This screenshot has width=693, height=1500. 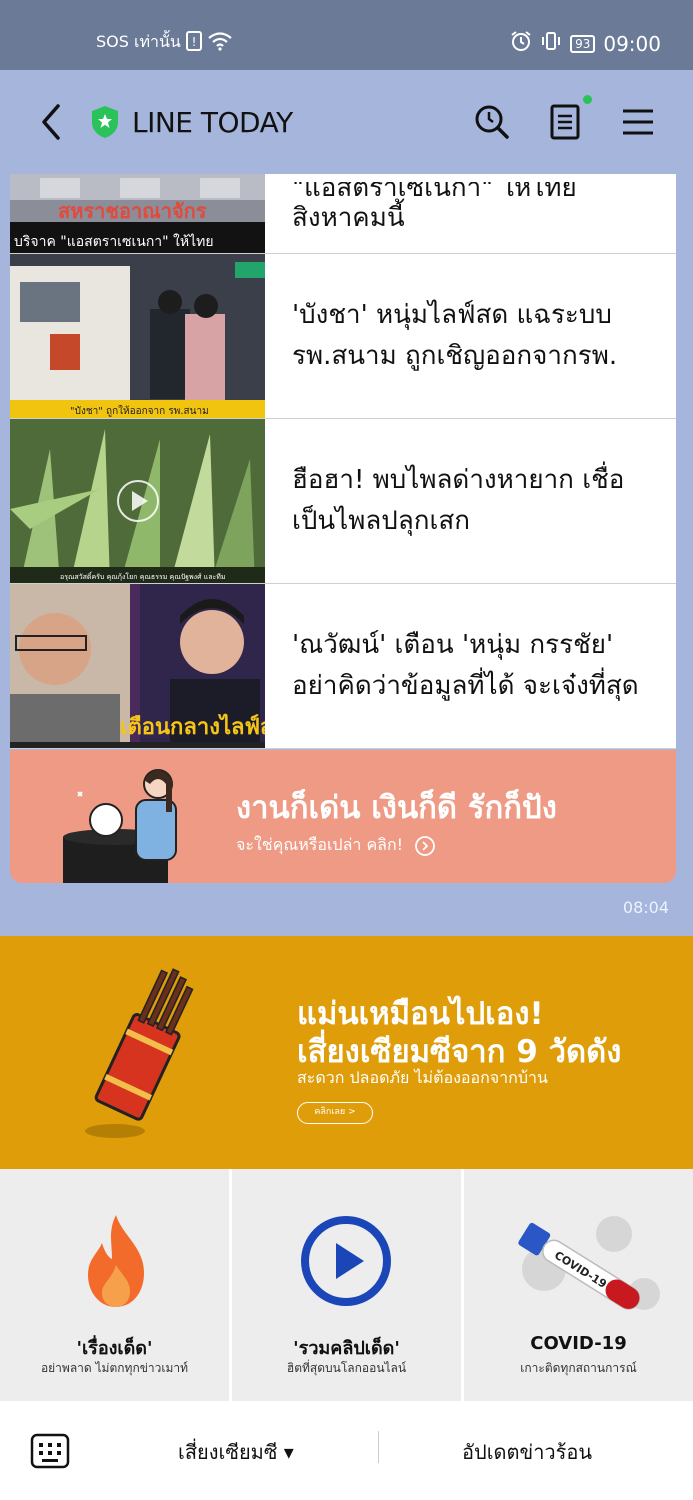 I want to click on menu-hot-news: อัปเดตข่าวร้อน, so click(x=527, y=1452).